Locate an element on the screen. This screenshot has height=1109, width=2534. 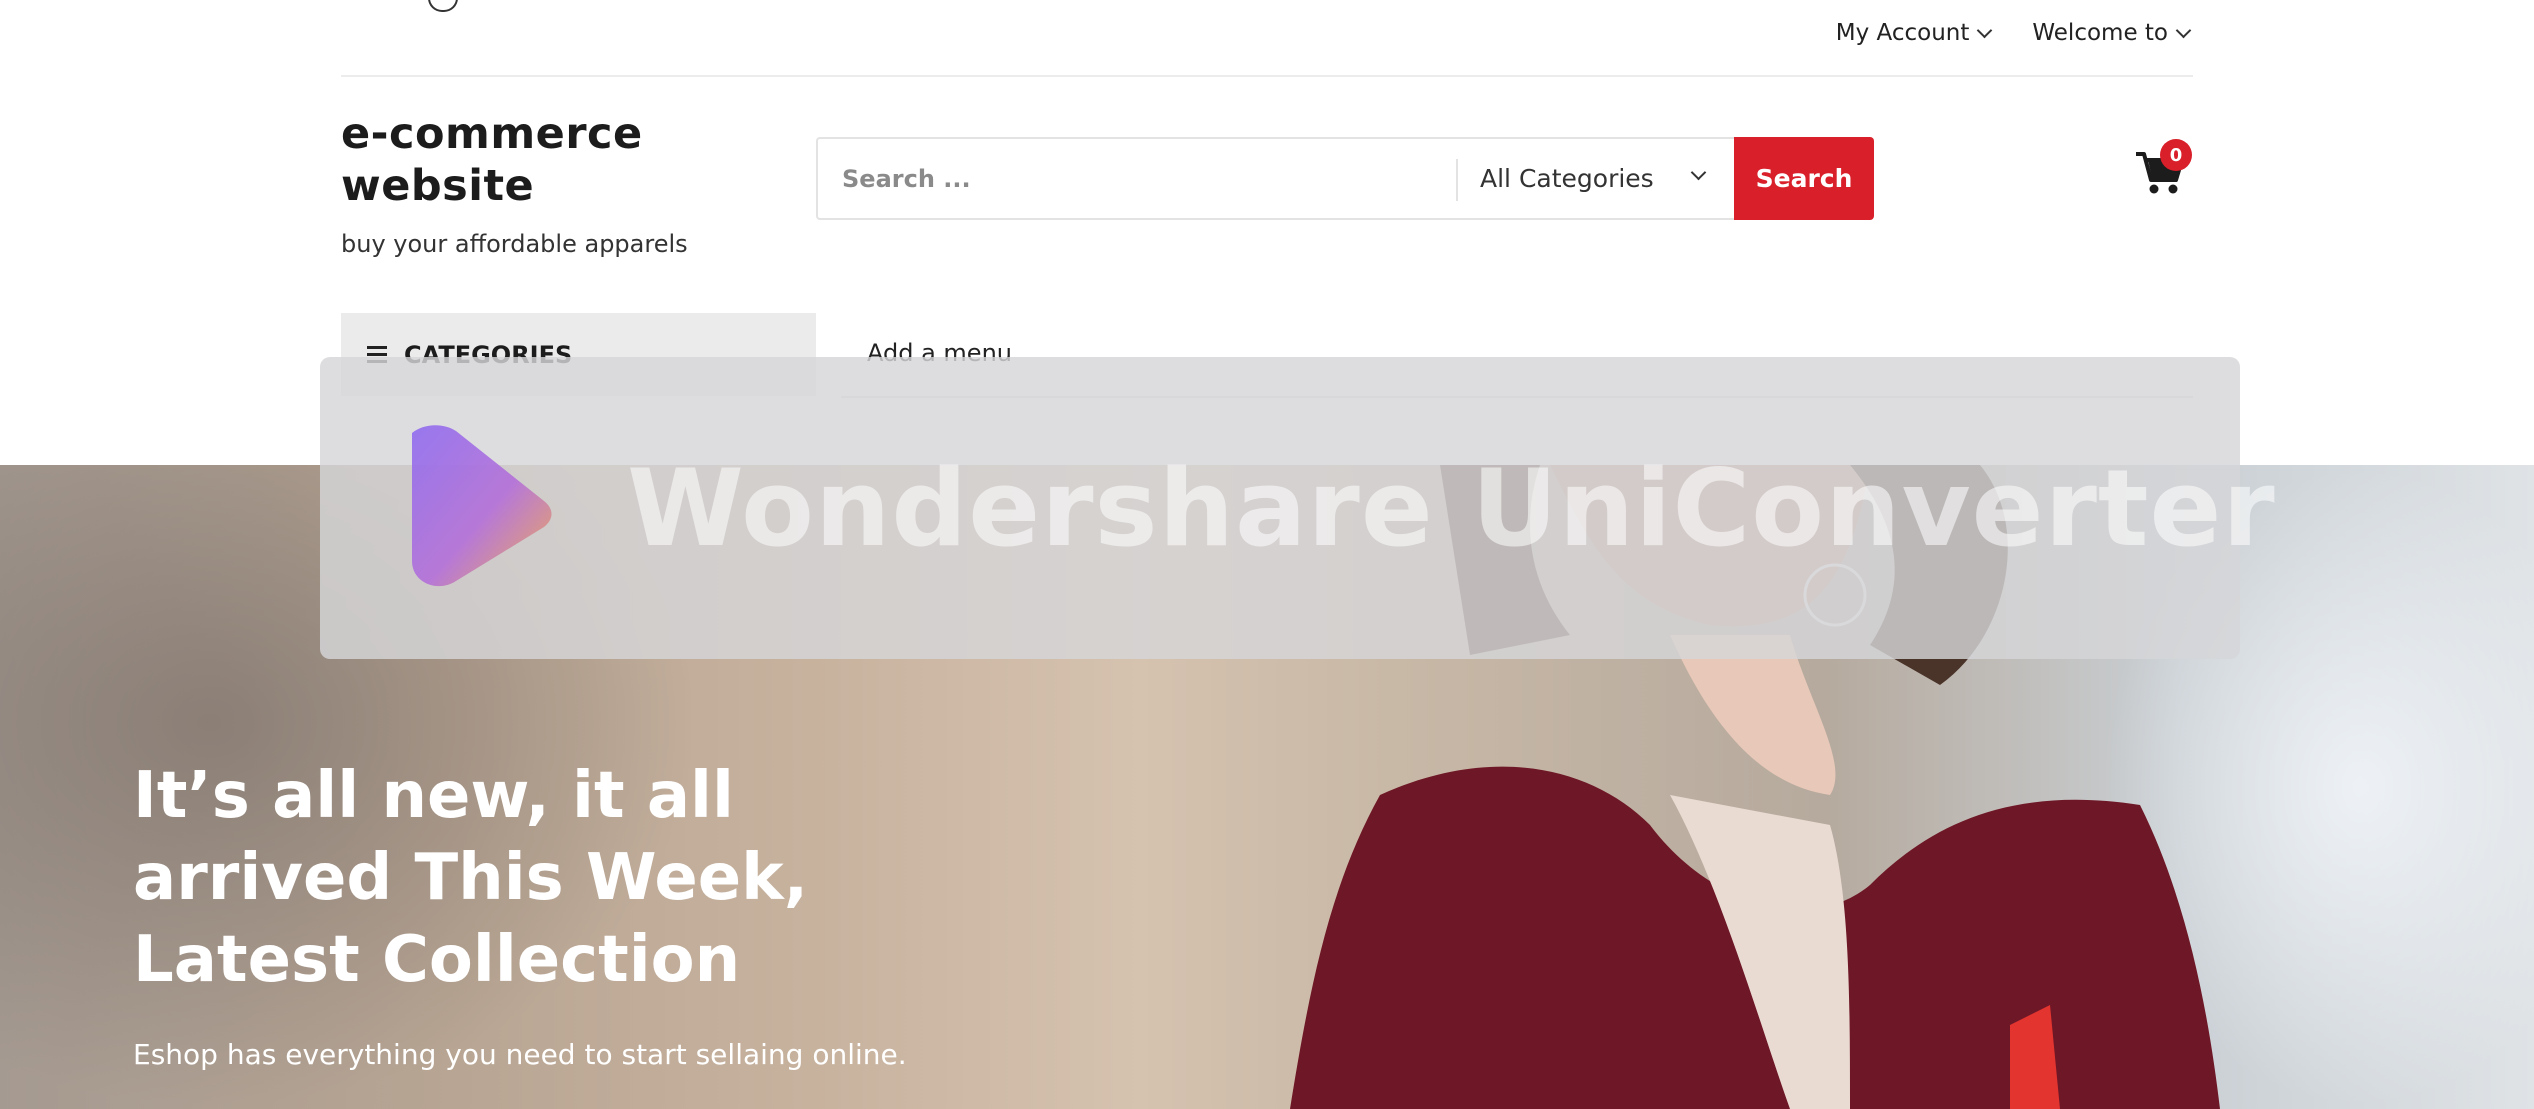
welcome-menu: Welcome to is located at coordinates (2112, 33).